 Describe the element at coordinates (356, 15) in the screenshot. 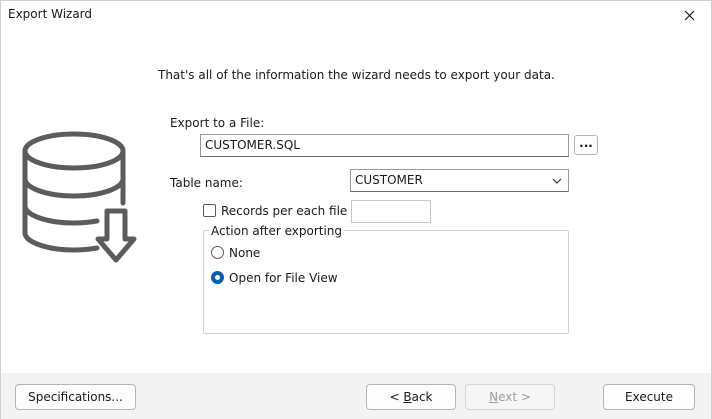

I see `title-bar: Export Wizard` at that location.